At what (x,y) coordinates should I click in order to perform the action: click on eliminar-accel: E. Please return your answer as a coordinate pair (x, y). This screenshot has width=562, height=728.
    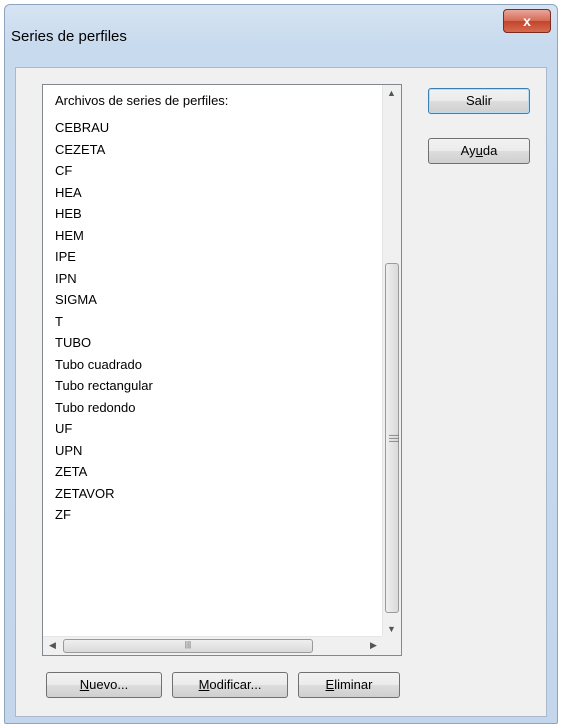
    Looking at the image, I should click on (330, 684).